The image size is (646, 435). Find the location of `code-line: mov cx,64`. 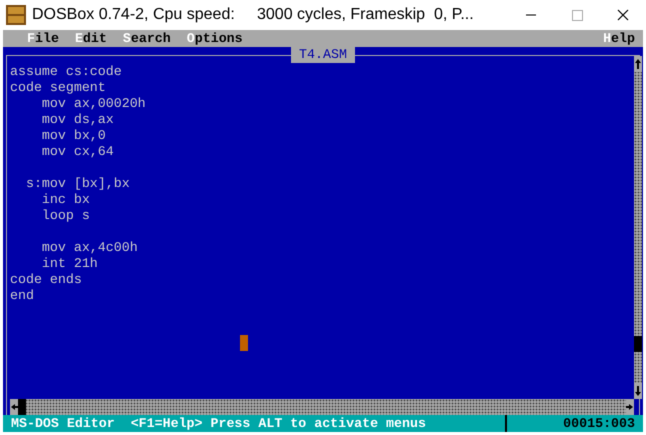

code-line: mov cx,64 is located at coordinates (77, 152).